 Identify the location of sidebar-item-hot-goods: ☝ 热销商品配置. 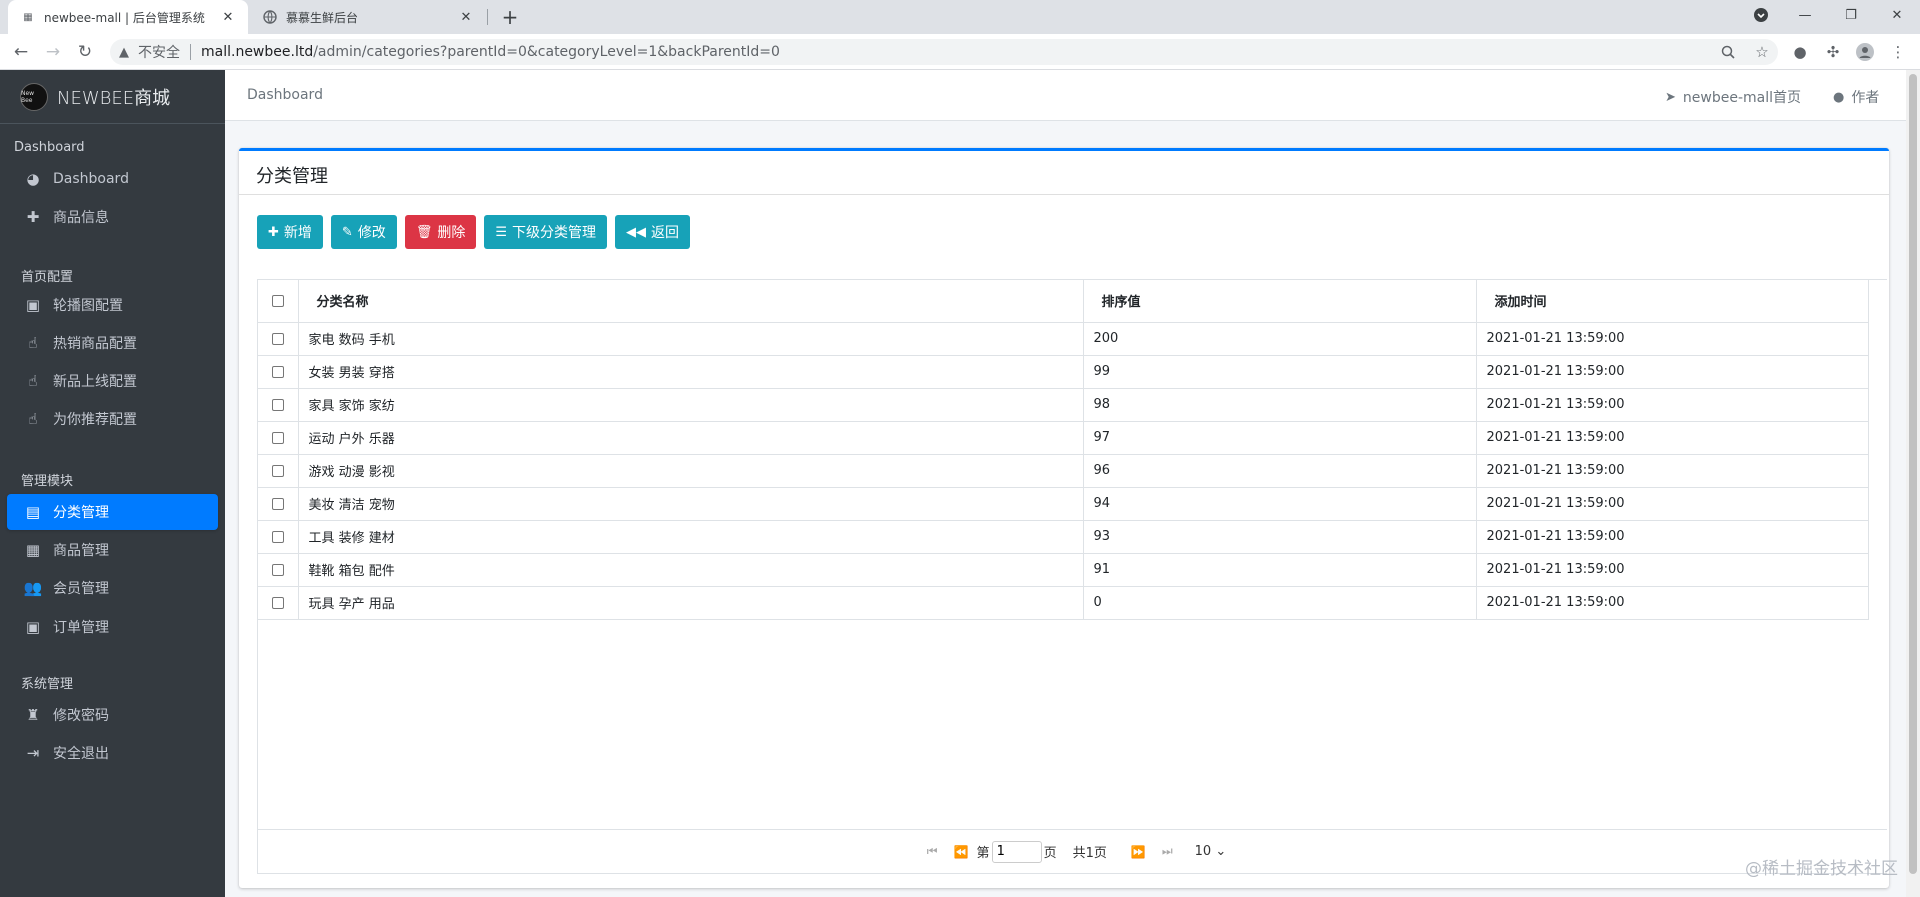
(112, 343).